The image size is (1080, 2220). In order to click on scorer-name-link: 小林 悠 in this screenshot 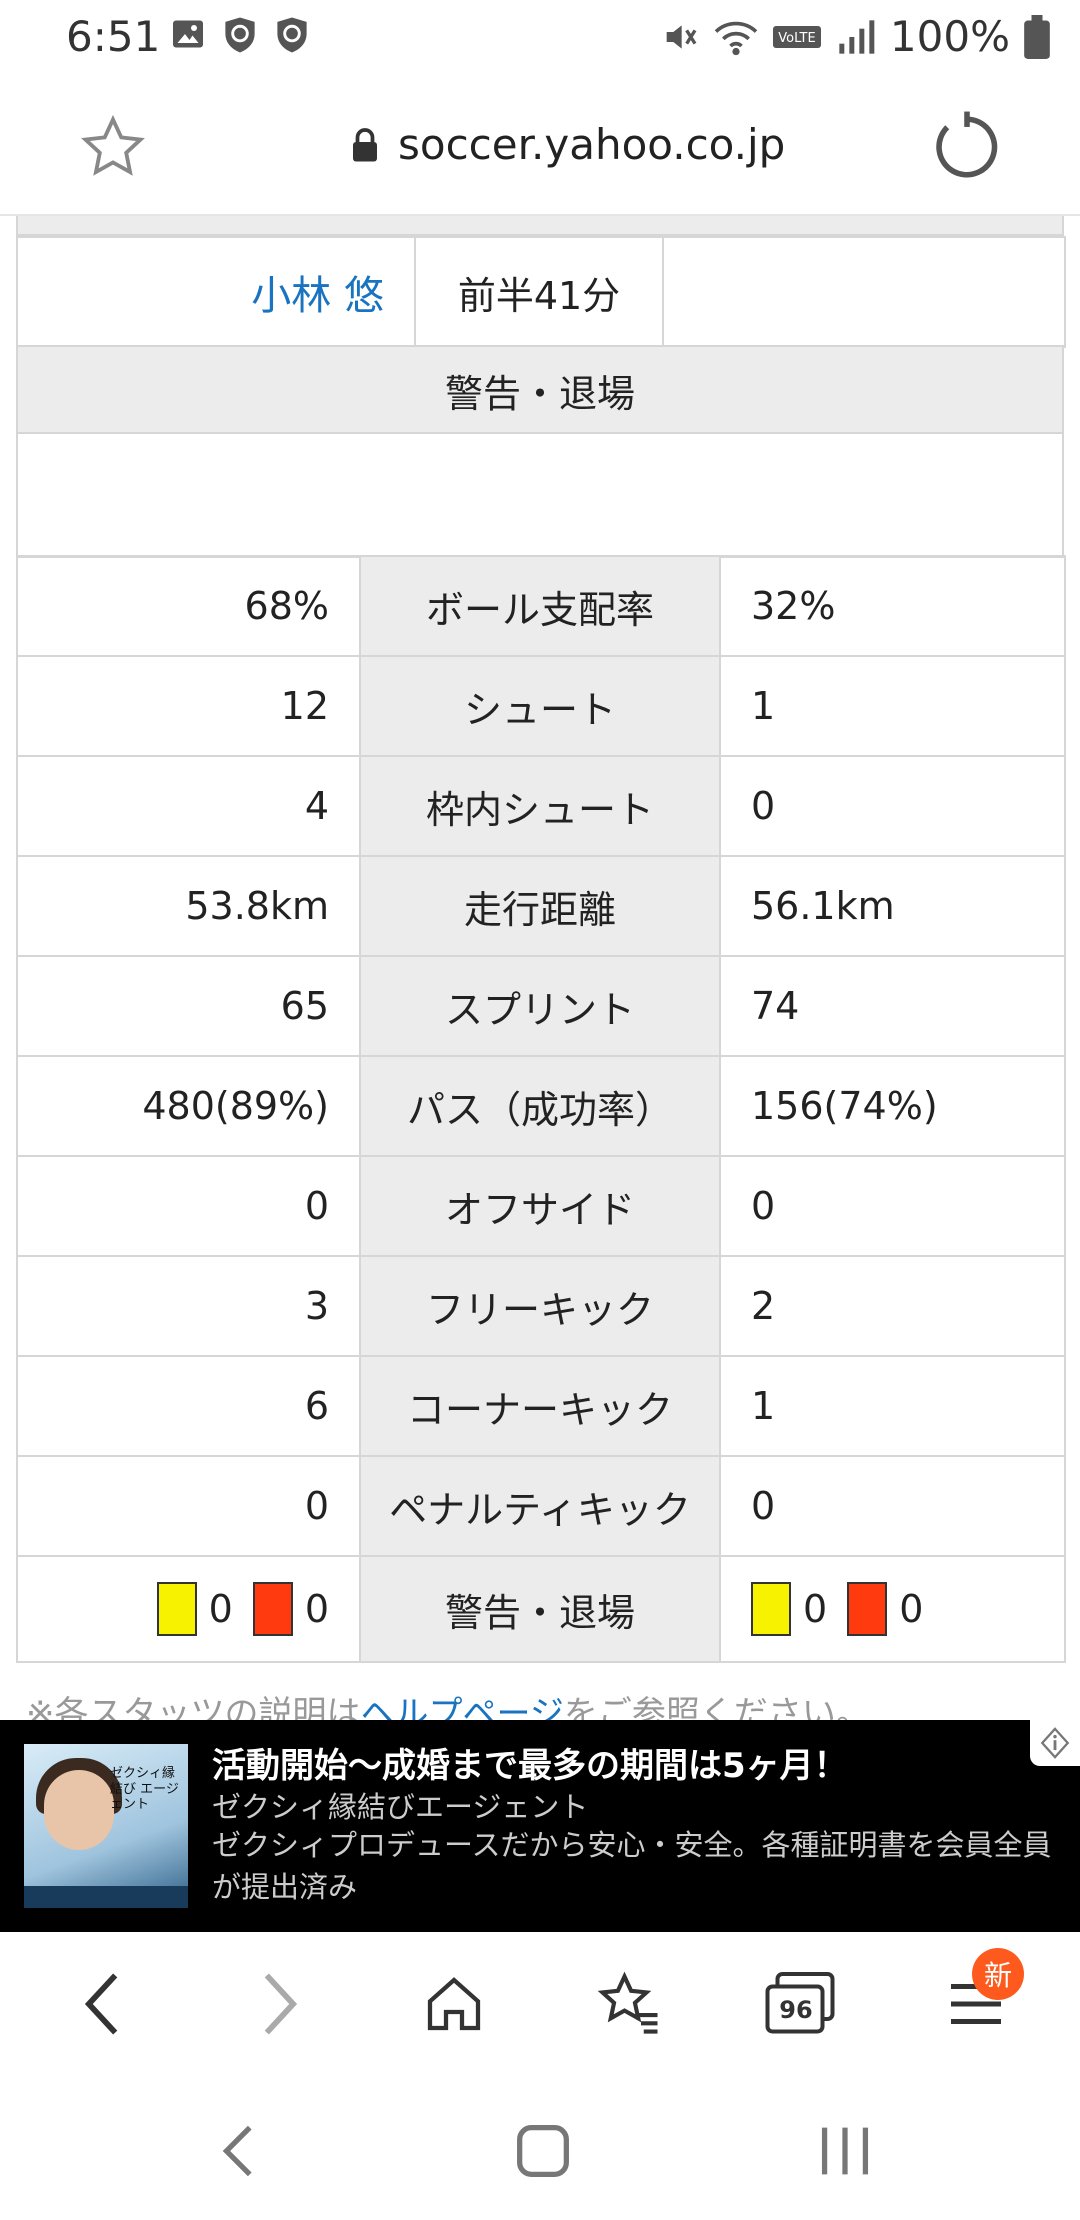, I will do `click(216, 292)`.